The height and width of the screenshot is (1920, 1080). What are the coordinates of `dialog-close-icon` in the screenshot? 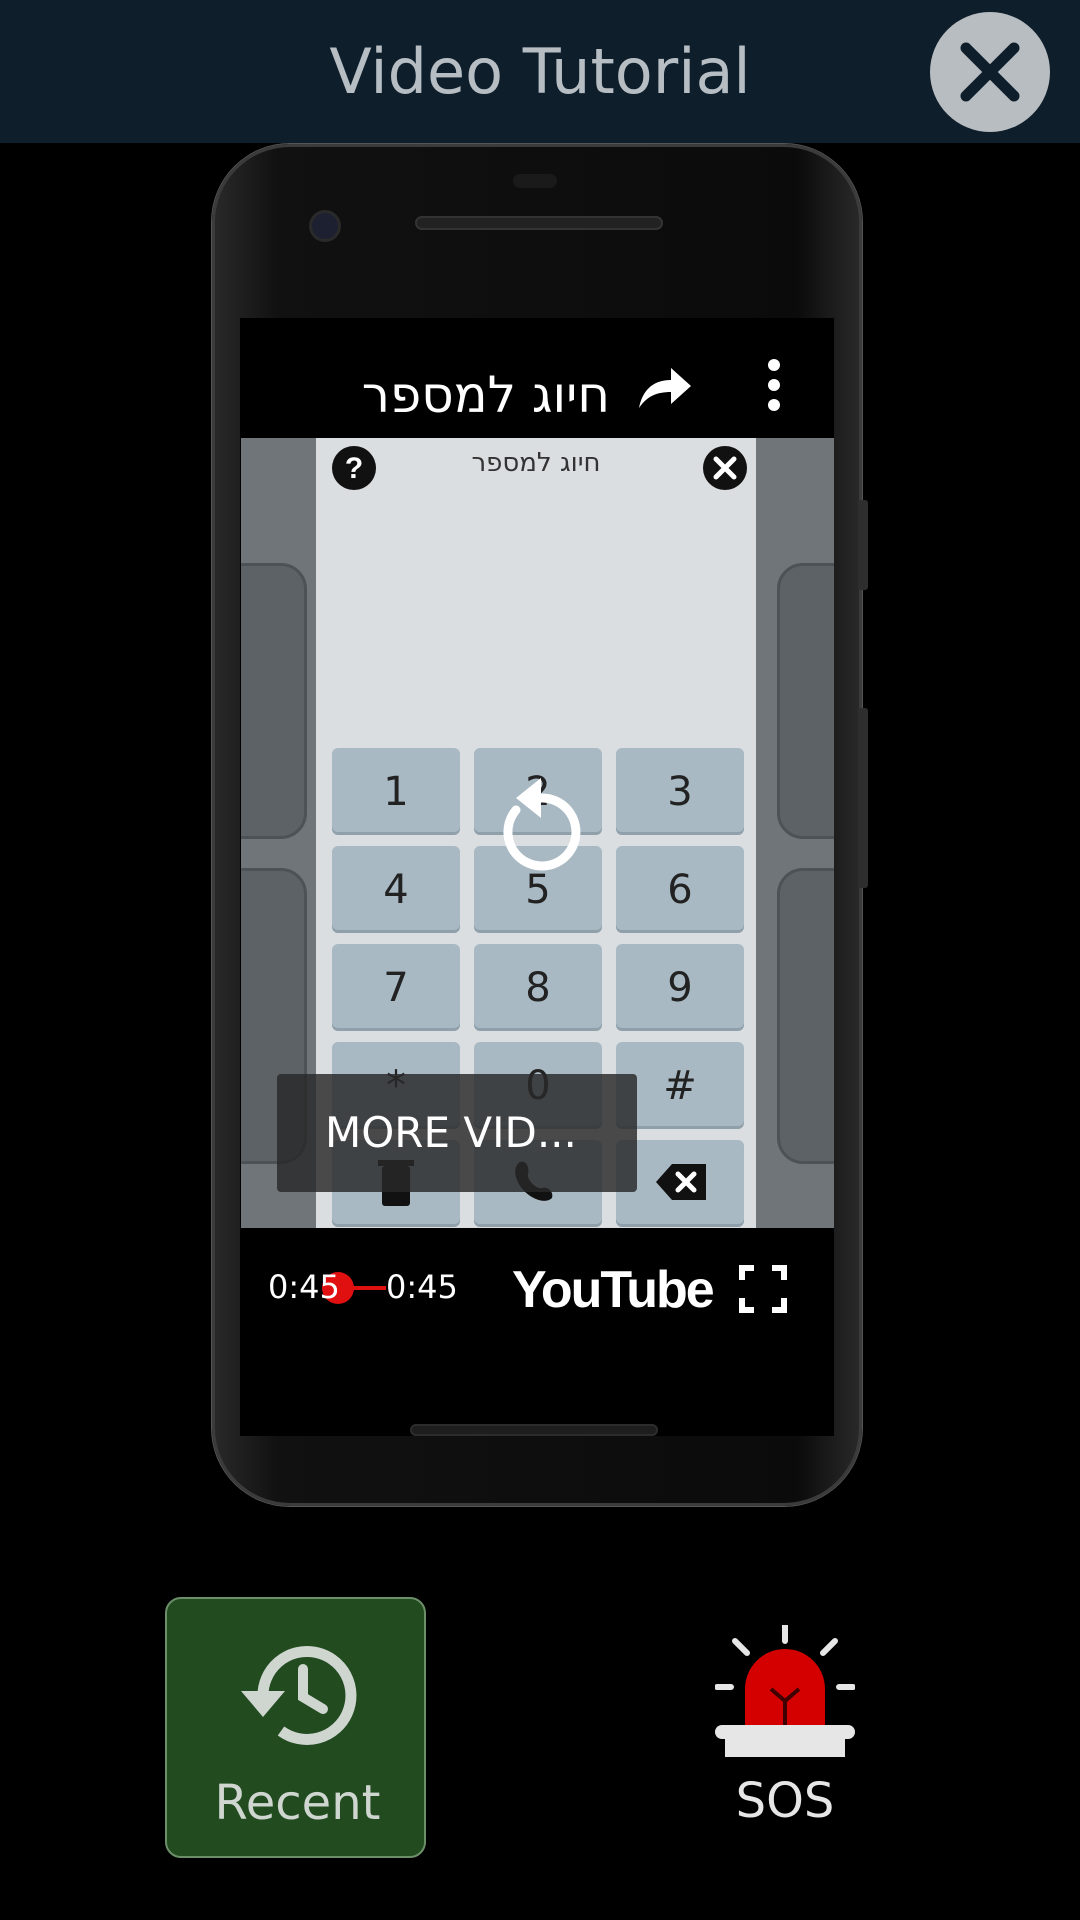 It's located at (725, 468).